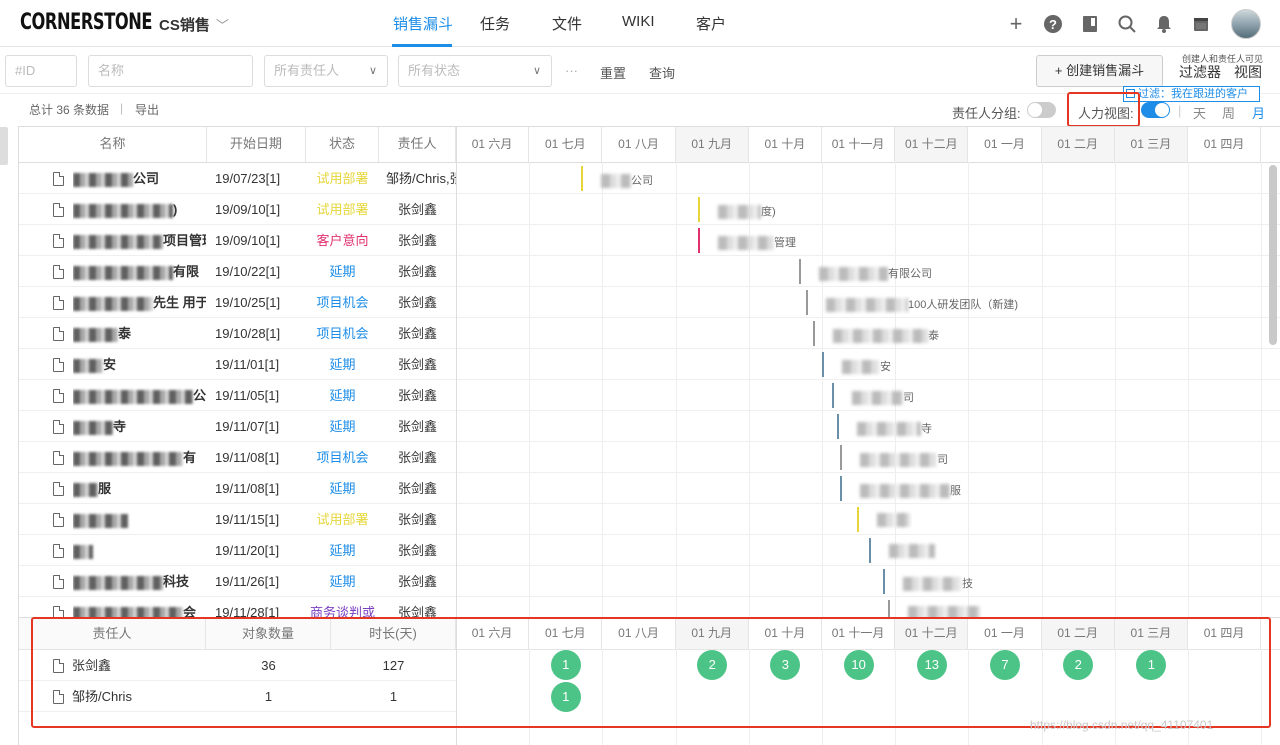 This screenshot has width=1280, height=745. Describe the element at coordinates (256, 144) in the screenshot. I see `col-header-start-date: 开始日期` at that location.